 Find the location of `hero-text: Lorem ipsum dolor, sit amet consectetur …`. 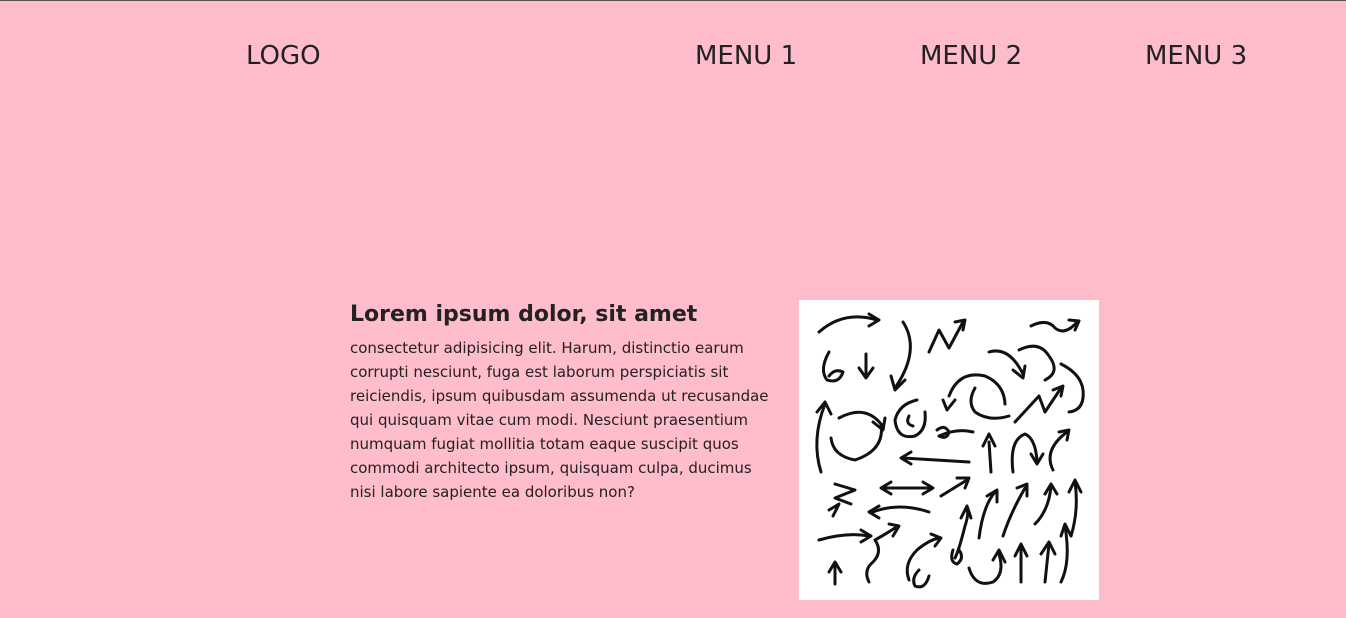

hero-text: Lorem ipsum dolor, sit amet consectetur … is located at coordinates (565, 402).